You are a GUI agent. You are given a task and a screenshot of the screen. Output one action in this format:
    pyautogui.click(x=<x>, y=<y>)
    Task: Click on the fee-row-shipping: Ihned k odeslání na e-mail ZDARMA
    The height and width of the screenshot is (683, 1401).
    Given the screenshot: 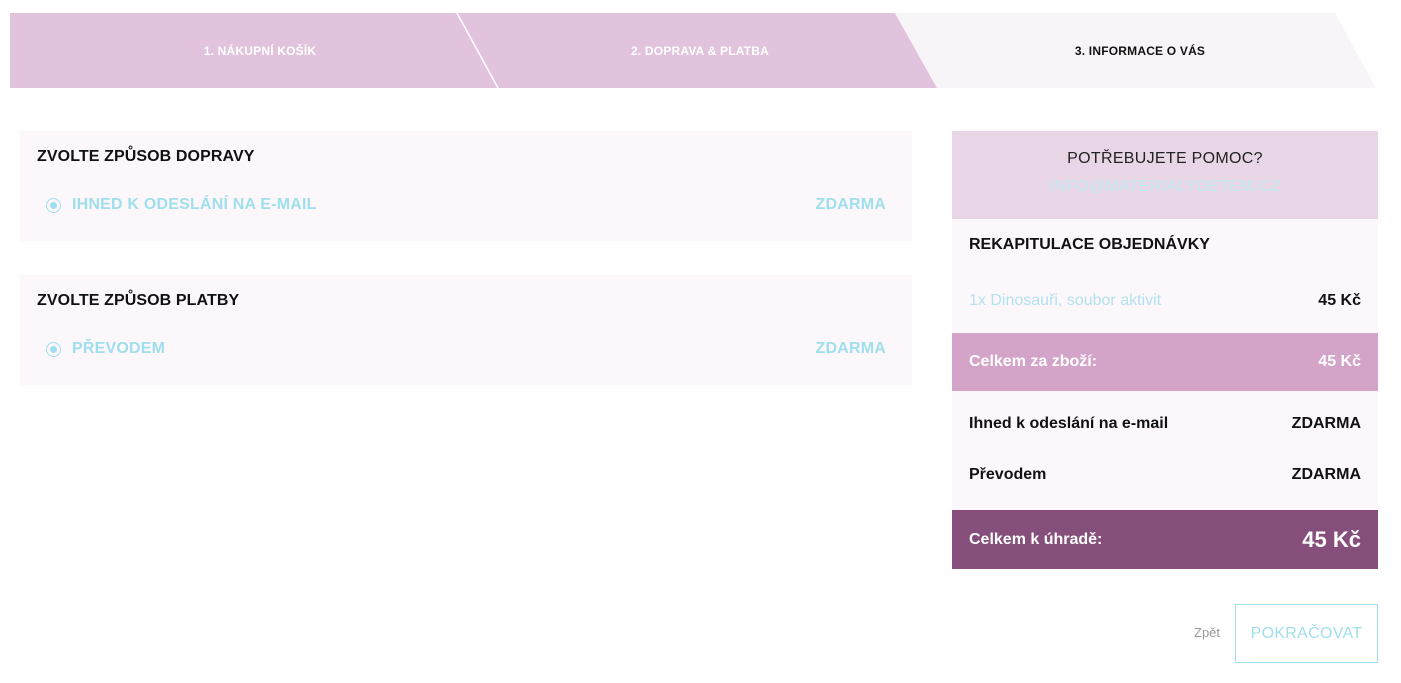 What is the action you would take?
    pyautogui.click(x=1165, y=424)
    